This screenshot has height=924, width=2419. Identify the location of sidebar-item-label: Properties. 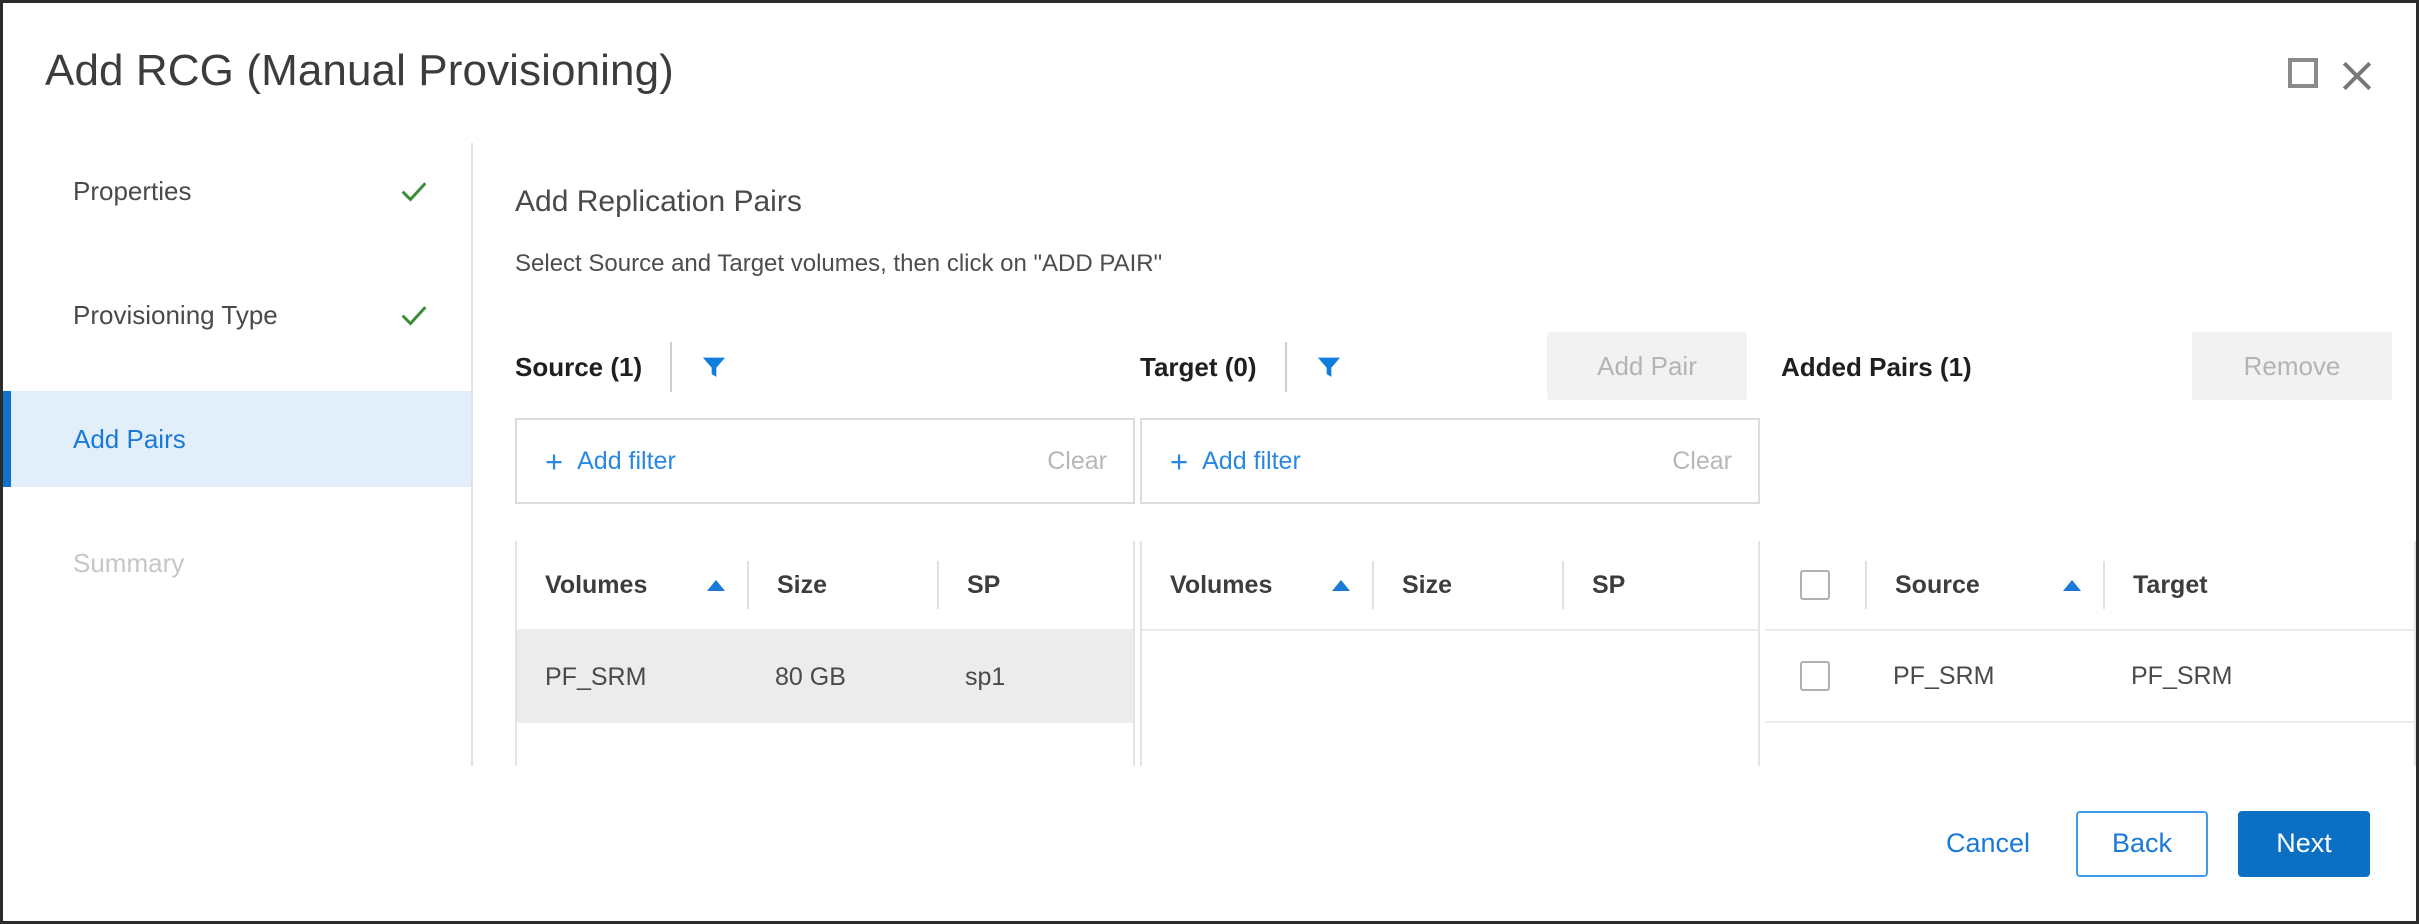
(132, 190).